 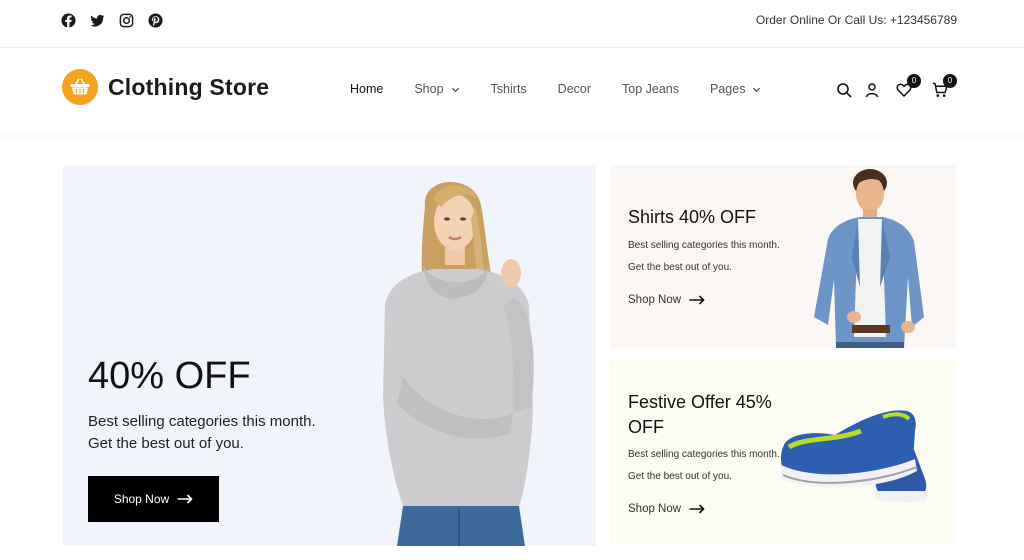 What do you see at coordinates (700, 414) in the screenshot?
I see `promo-title-festive: Festive Offer 45% OFF` at bounding box center [700, 414].